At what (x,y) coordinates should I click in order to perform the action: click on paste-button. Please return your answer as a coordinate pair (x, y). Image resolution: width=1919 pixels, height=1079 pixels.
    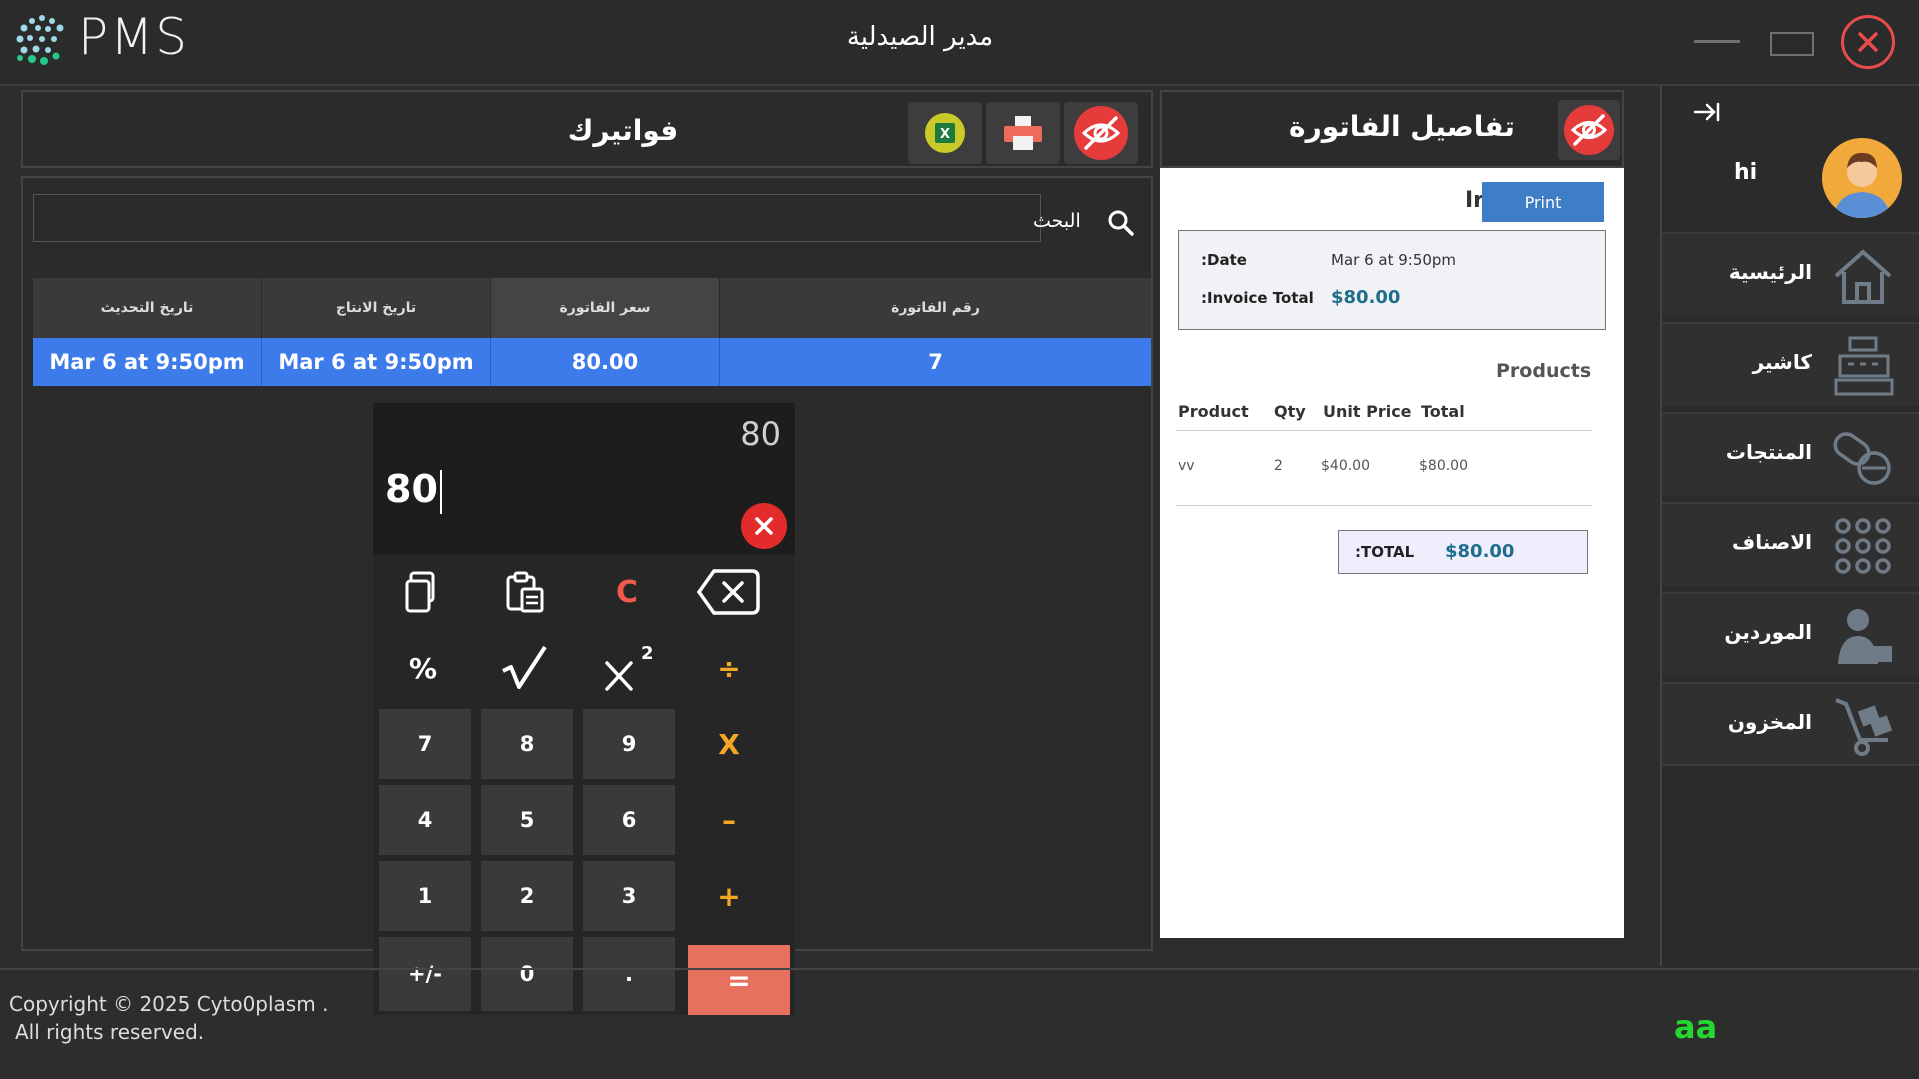
    Looking at the image, I should click on (525, 592).